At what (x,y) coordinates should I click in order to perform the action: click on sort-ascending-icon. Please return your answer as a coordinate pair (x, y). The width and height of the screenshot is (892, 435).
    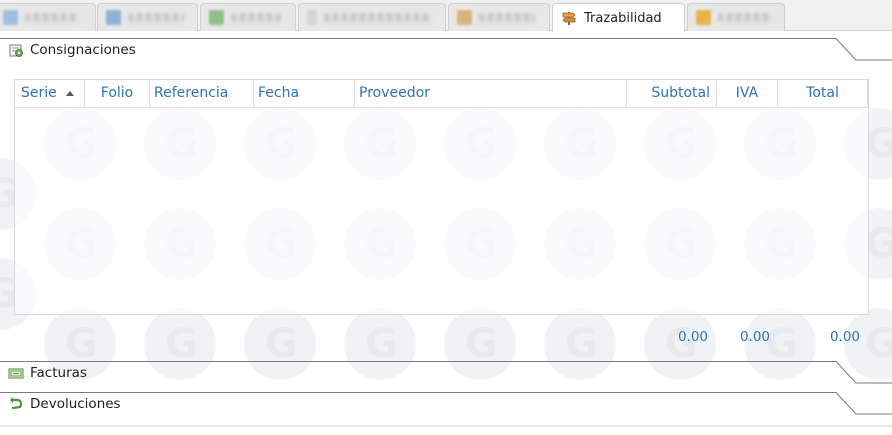
    Looking at the image, I should click on (70, 93).